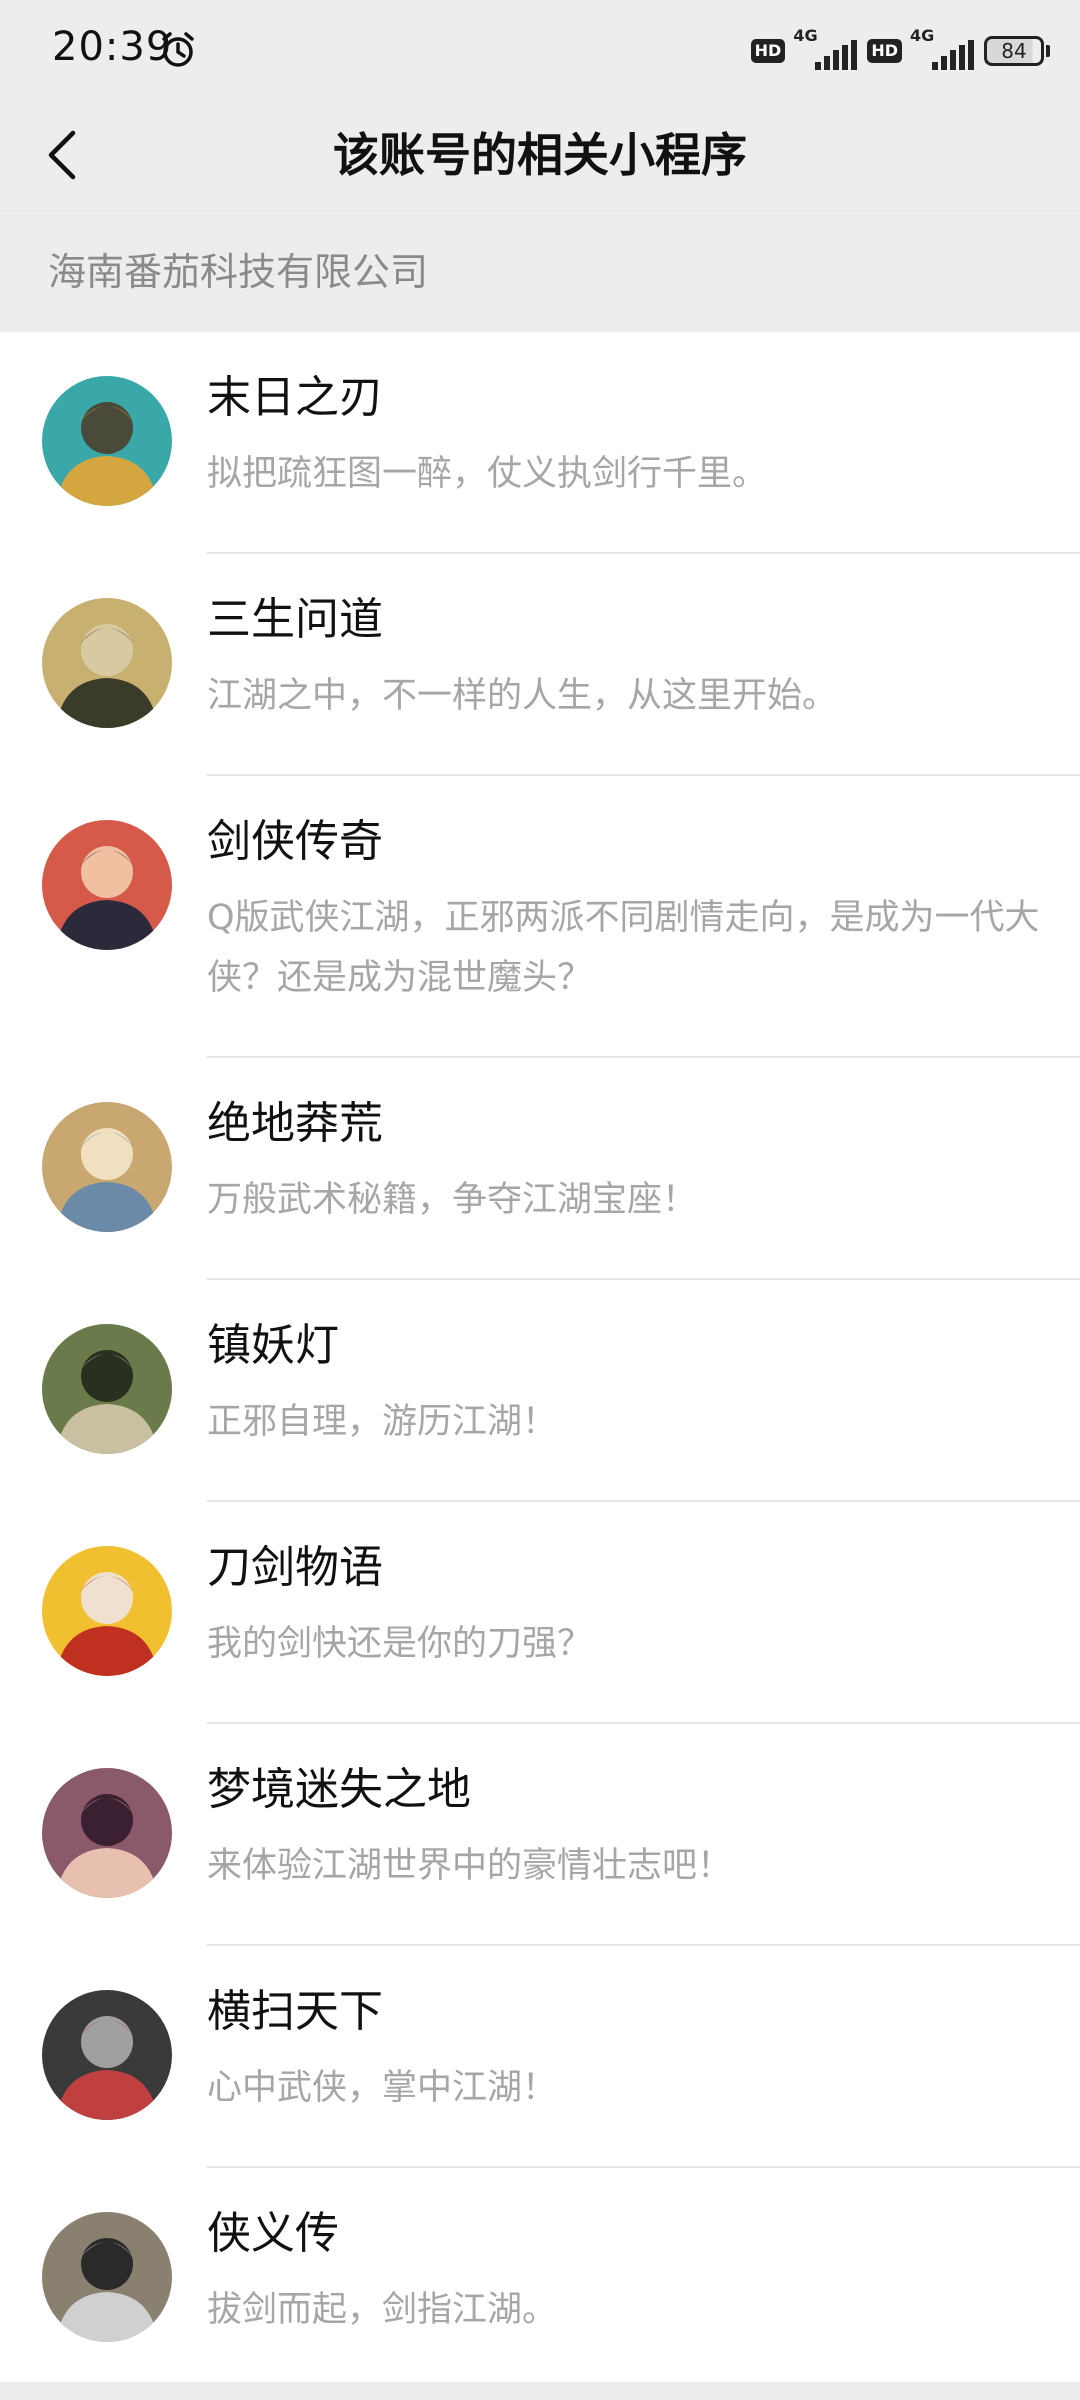 Image resolution: width=1080 pixels, height=2400 pixels. I want to click on list-item: 镇妖灯正邪自理，游历江湖！, so click(540, 1391).